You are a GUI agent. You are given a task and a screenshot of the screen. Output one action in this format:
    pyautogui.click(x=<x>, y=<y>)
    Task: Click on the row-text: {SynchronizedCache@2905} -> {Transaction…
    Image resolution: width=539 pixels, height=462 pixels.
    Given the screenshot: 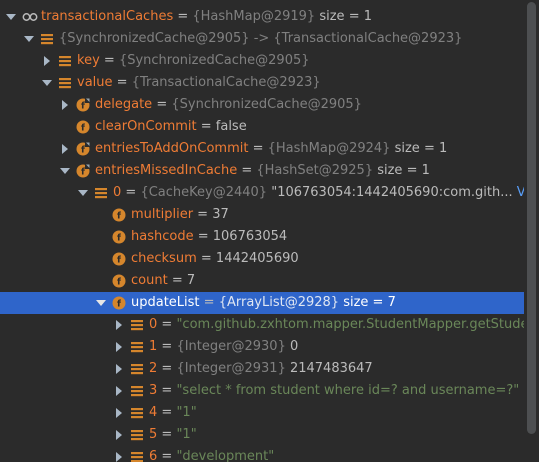 What is the action you would take?
    pyautogui.click(x=260, y=39)
    